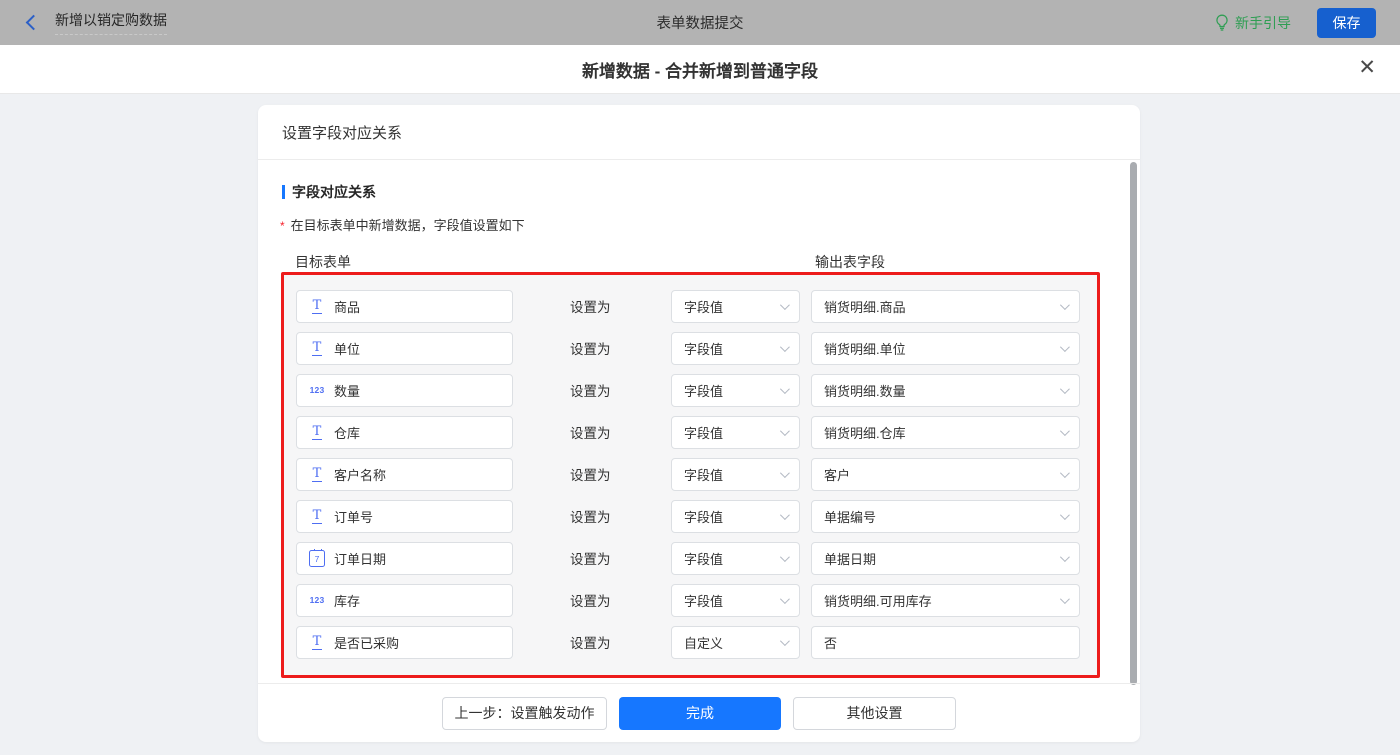 The height and width of the screenshot is (755, 1400). Describe the element at coordinates (404, 390) in the screenshot. I see `target-field-select: 数量` at that location.